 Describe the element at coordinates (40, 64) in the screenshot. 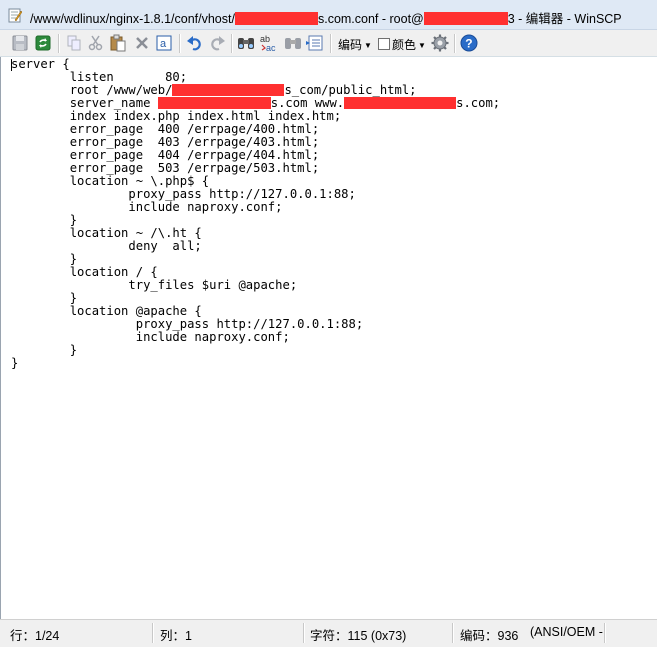

I see `code-text: server {` at that location.